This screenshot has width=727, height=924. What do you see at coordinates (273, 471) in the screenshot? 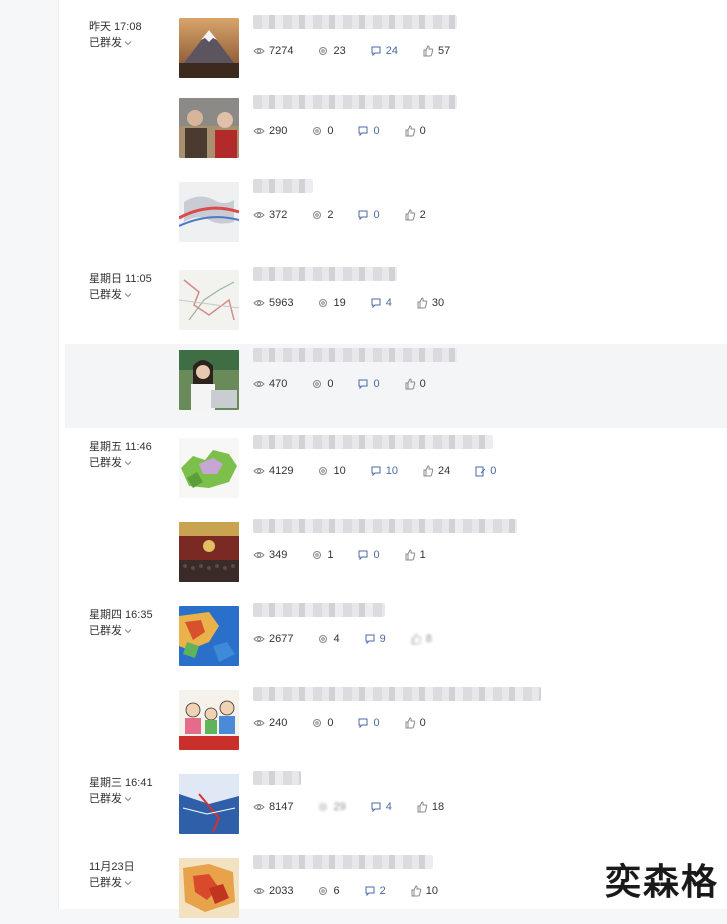
I see `views-stat: 4129` at bounding box center [273, 471].